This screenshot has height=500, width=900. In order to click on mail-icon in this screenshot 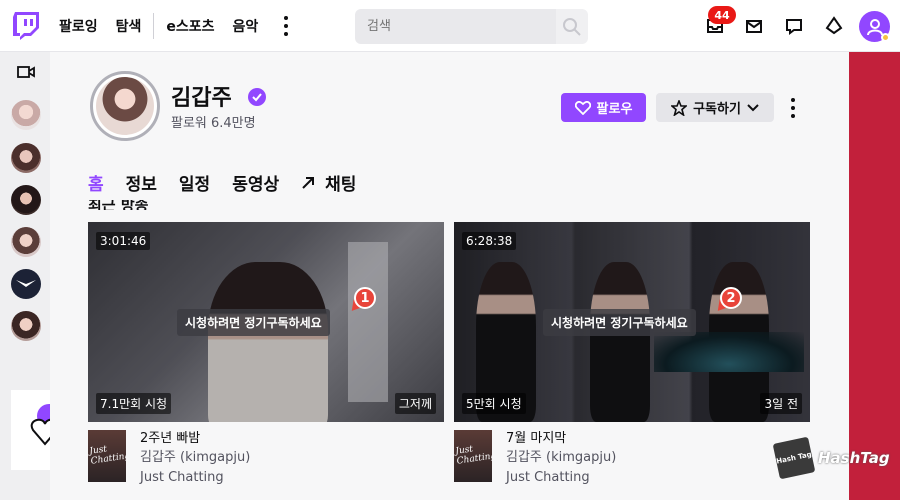, I will do `click(754, 26)`.